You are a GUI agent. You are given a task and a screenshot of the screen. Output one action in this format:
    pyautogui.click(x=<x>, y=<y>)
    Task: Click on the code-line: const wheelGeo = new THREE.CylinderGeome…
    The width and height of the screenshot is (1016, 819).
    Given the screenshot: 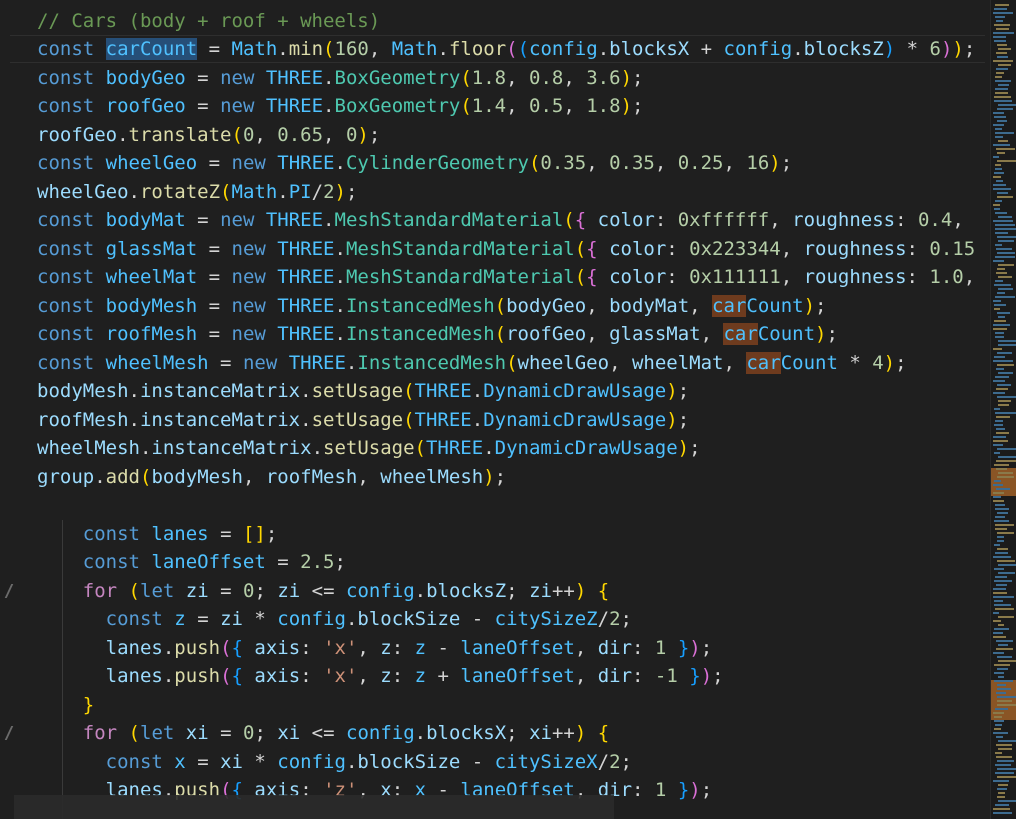 What is the action you would take?
    pyautogui.click(x=415, y=163)
    